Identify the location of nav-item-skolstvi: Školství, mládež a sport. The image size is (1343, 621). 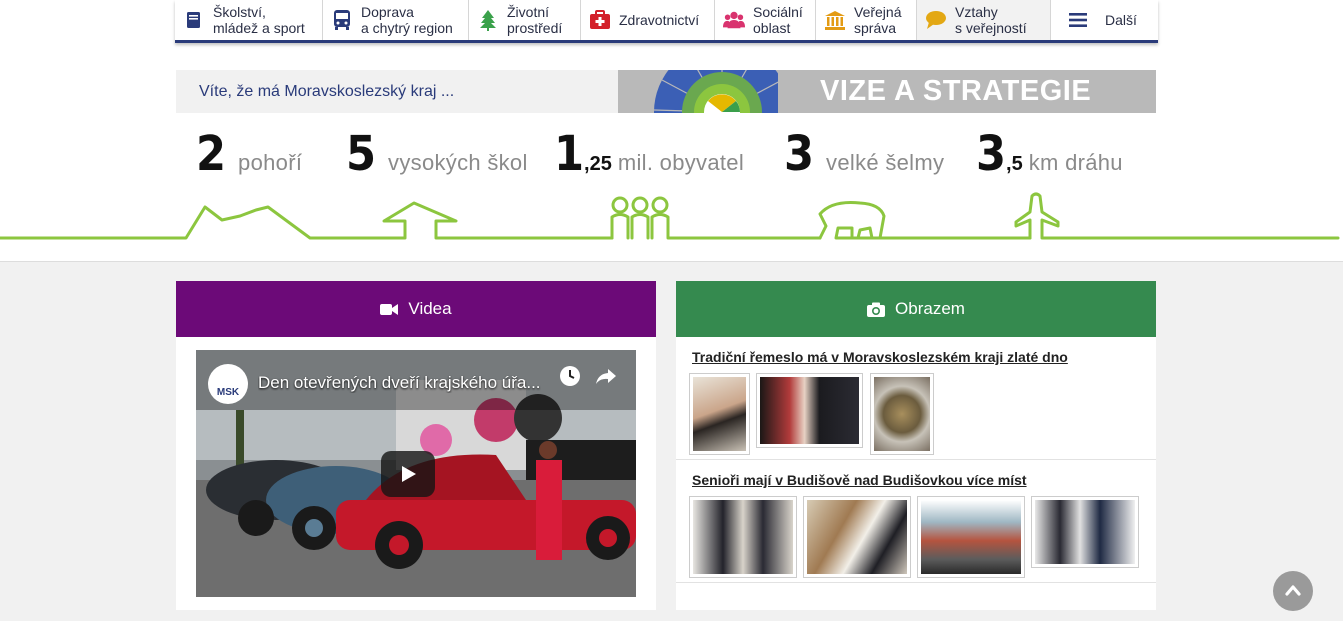
(249, 20).